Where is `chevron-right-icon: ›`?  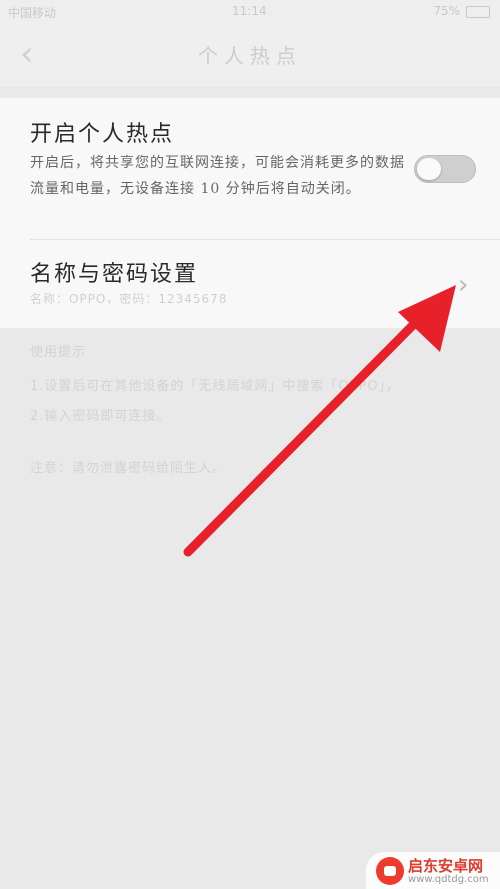
chevron-right-icon: › is located at coordinates (463, 285).